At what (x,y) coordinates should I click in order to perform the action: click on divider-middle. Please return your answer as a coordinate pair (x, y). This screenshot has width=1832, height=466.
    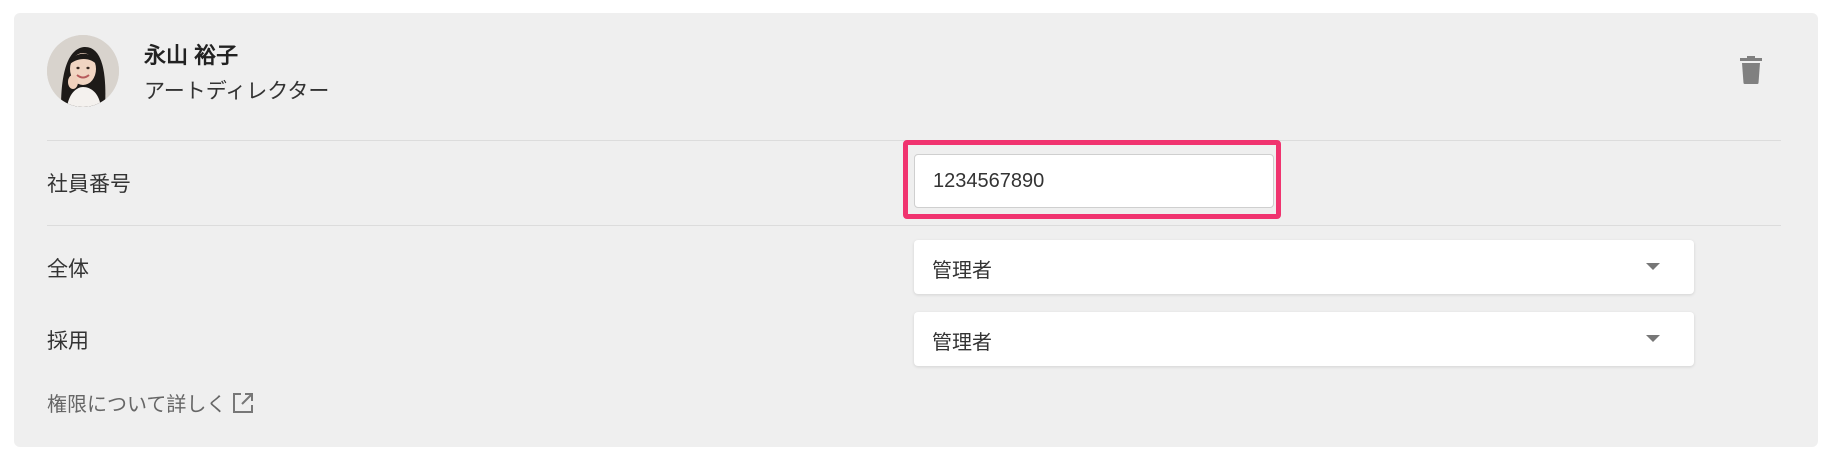
    Looking at the image, I should click on (914, 225).